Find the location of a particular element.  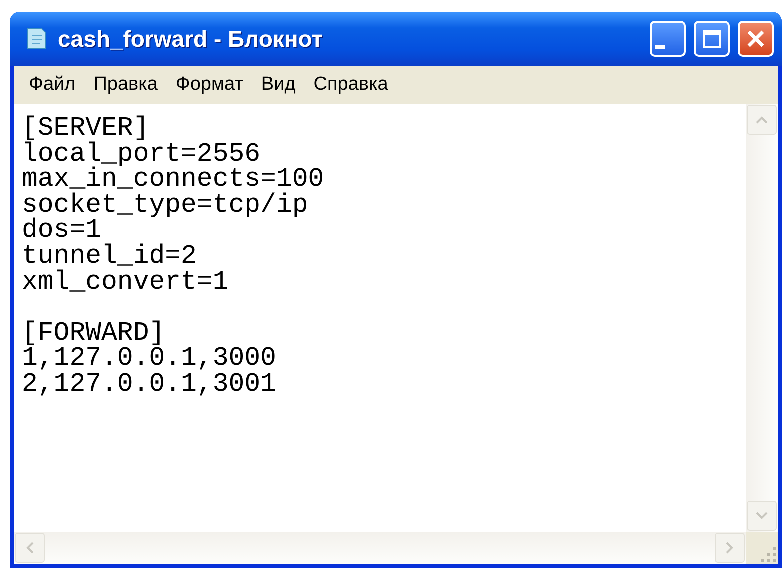

resize-grip-icon is located at coordinates (768, 554).